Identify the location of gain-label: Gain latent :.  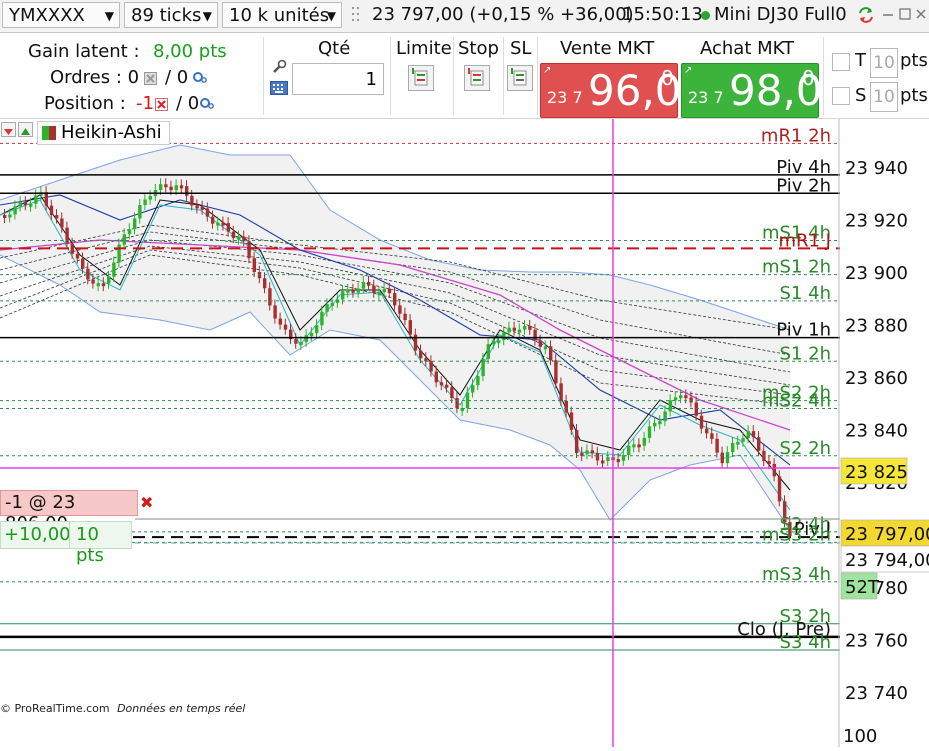
(84, 51).